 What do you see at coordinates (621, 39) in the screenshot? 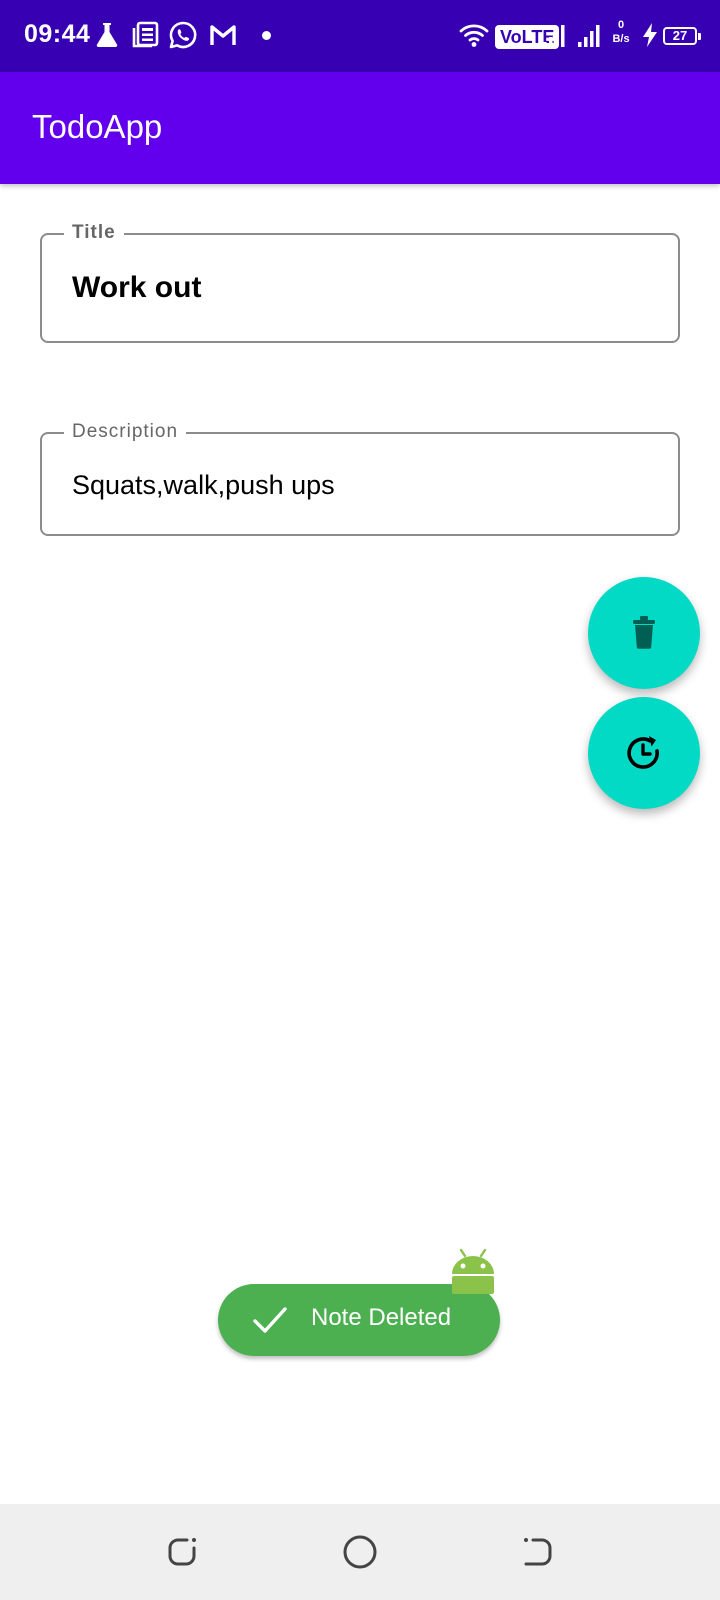
I see `network-speed-unit: B/s` at bounding box center [621, 39].